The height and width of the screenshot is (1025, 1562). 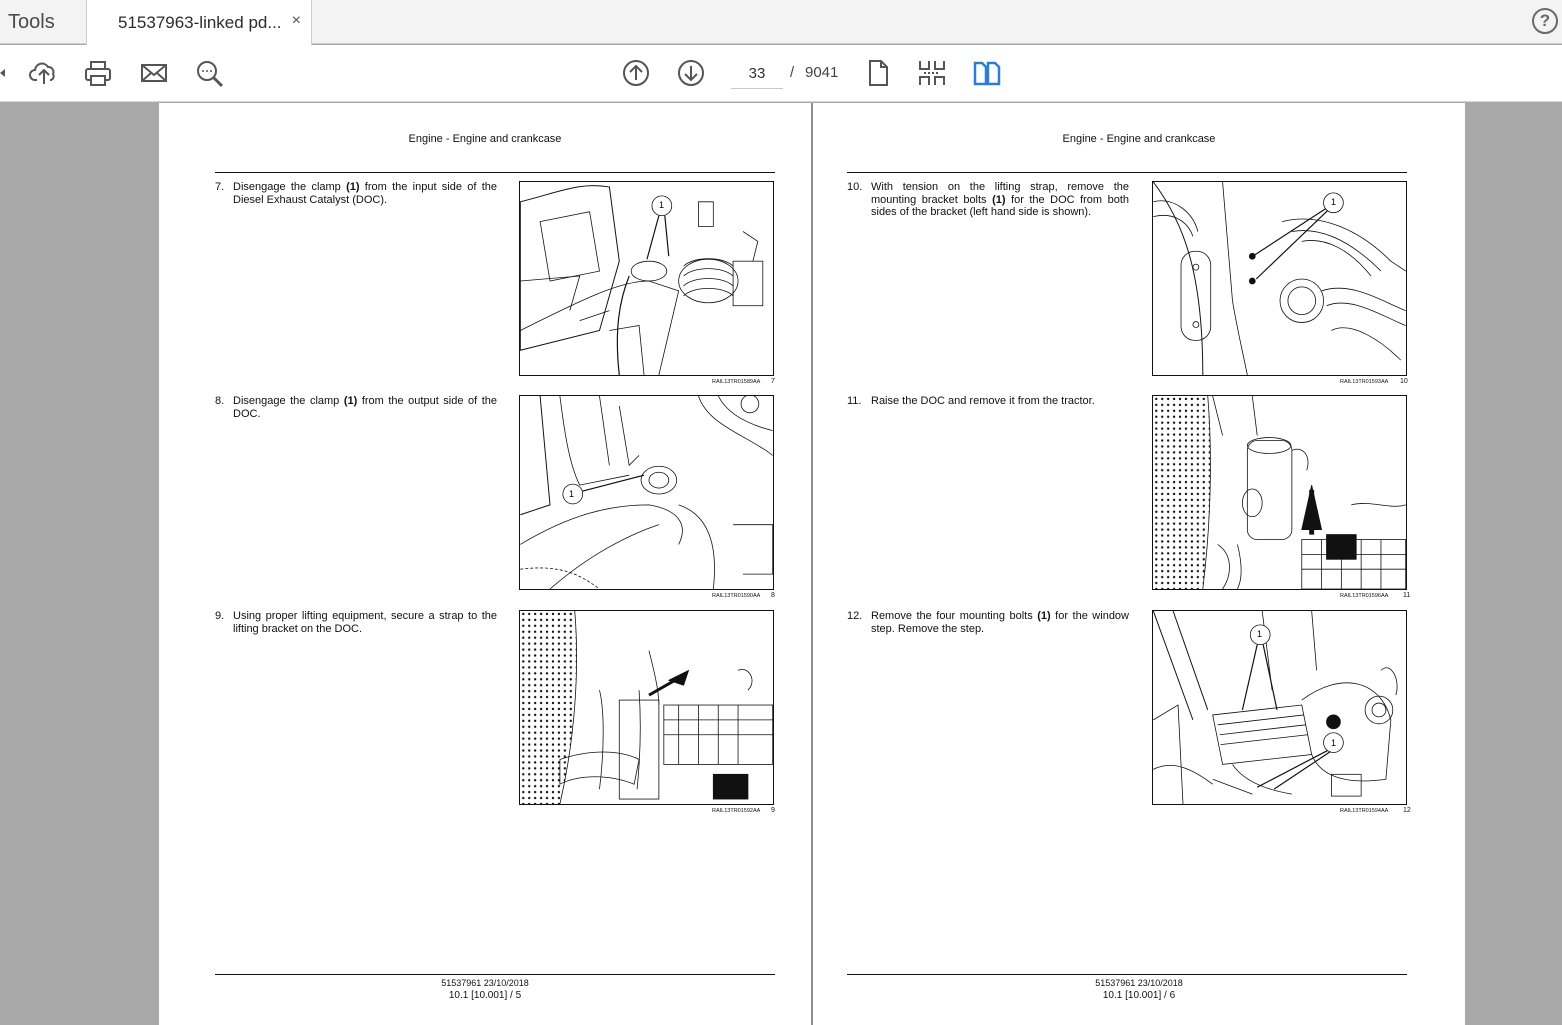 What do you see at coordinates (1364, 596) in the screenshot?
I see `figure-code: RAIL13TR01596AA` at bounding box center [1364, 596].